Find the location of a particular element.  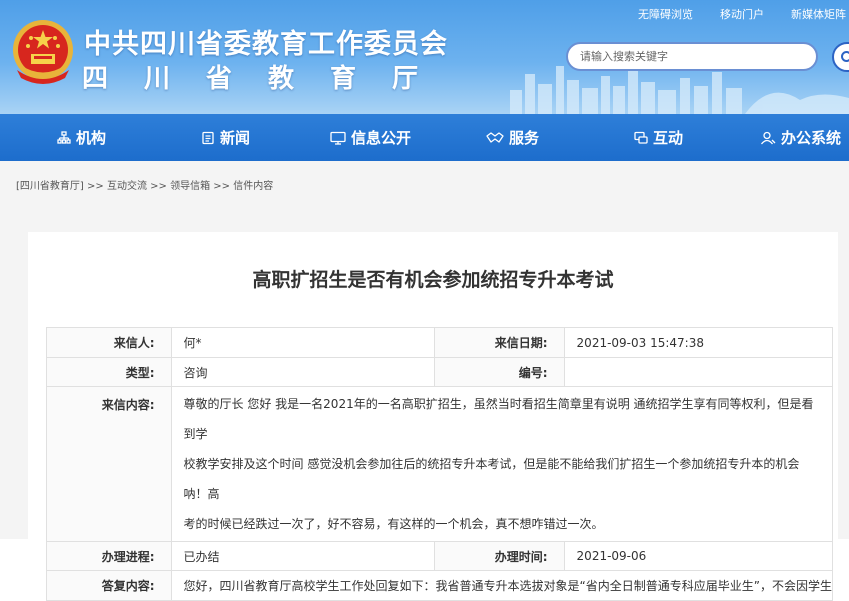

nav-item-interact: 互动 is located at coordinates (658, 137).